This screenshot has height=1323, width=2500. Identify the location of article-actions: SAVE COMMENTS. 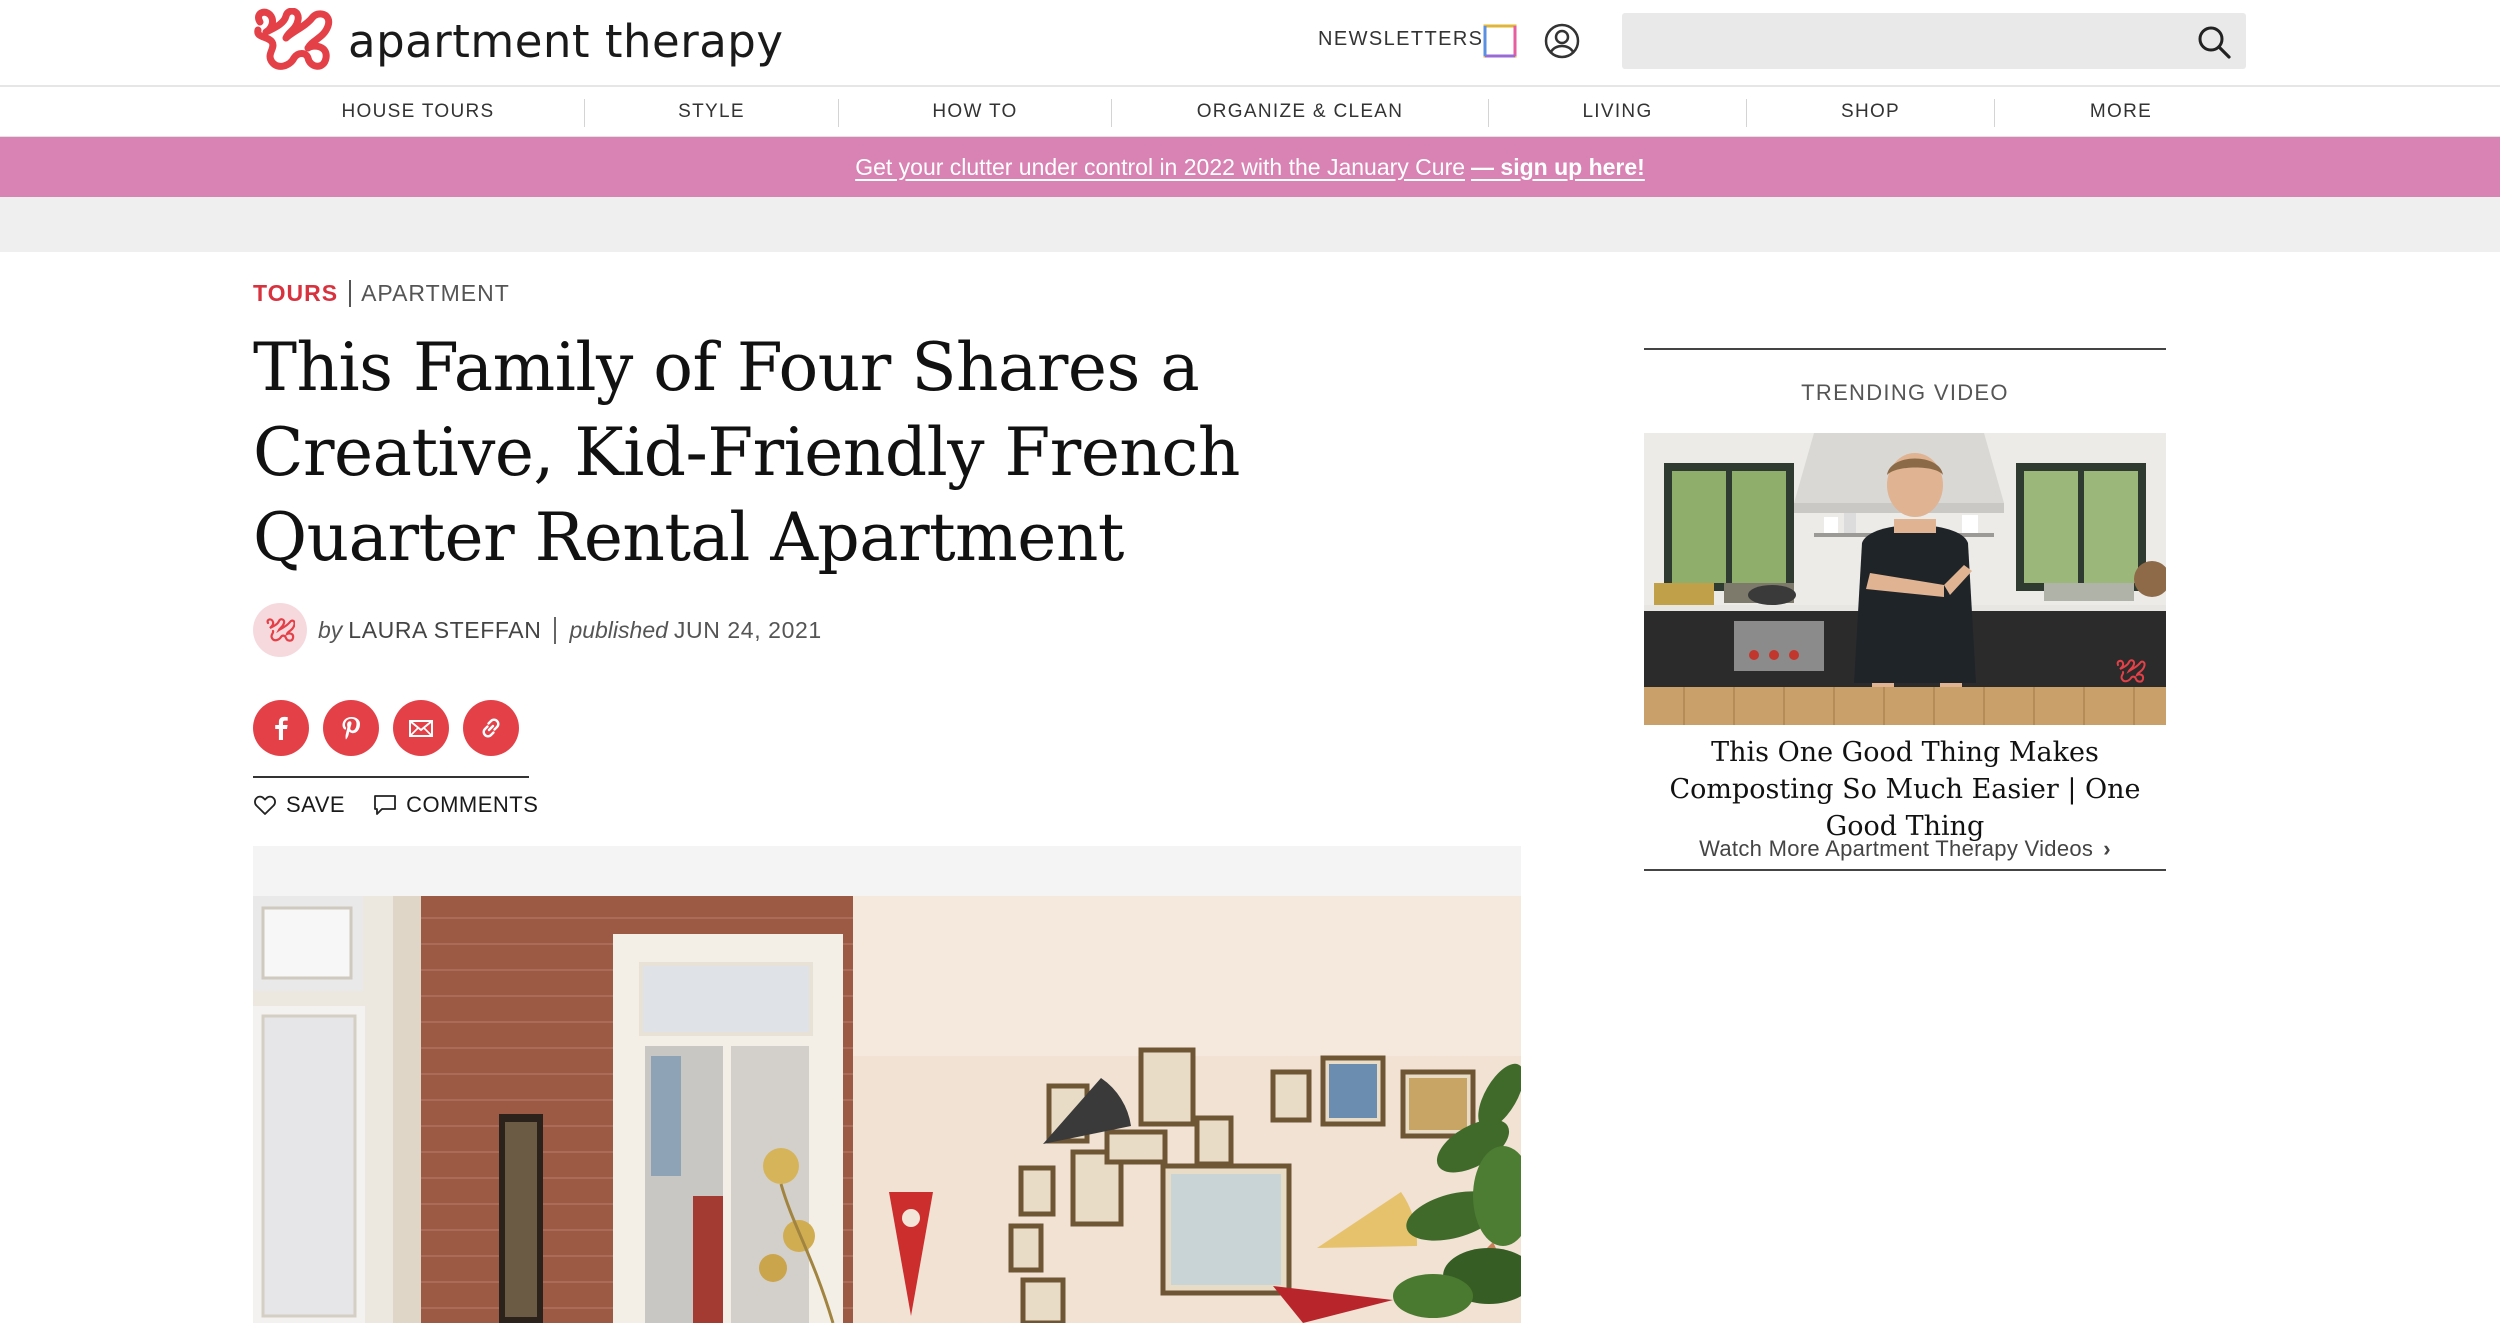
(395, 805).